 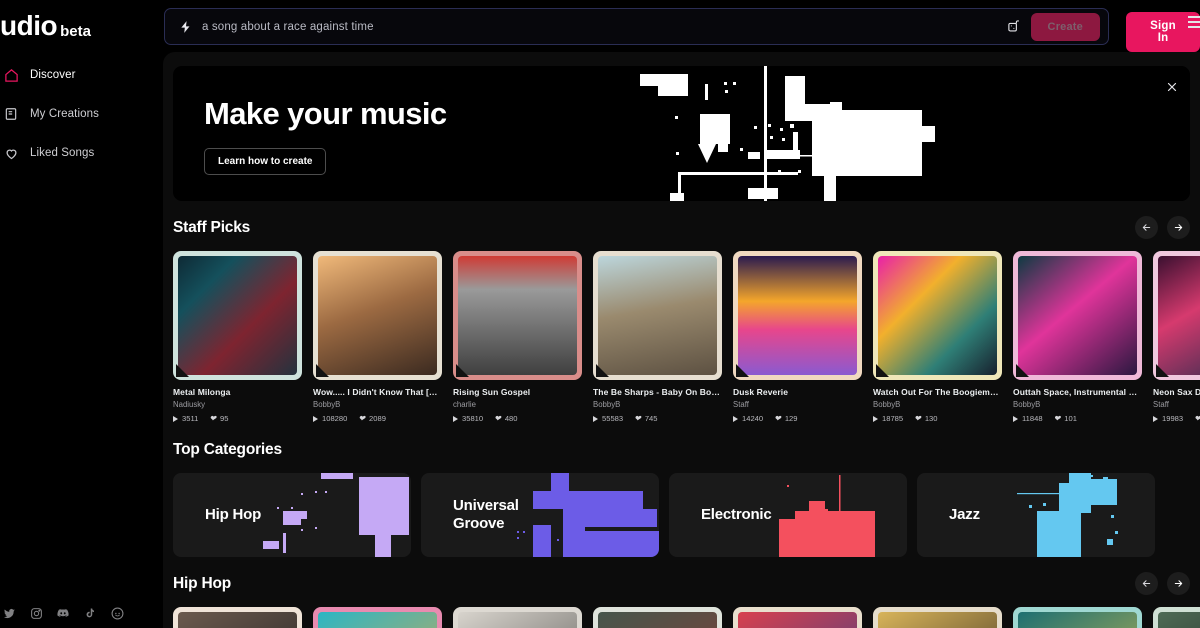 What do you see at coordinates (372, 418) in the screenshot?
I see `like-count: ❤ 2089` at bounding box center [372, 418].